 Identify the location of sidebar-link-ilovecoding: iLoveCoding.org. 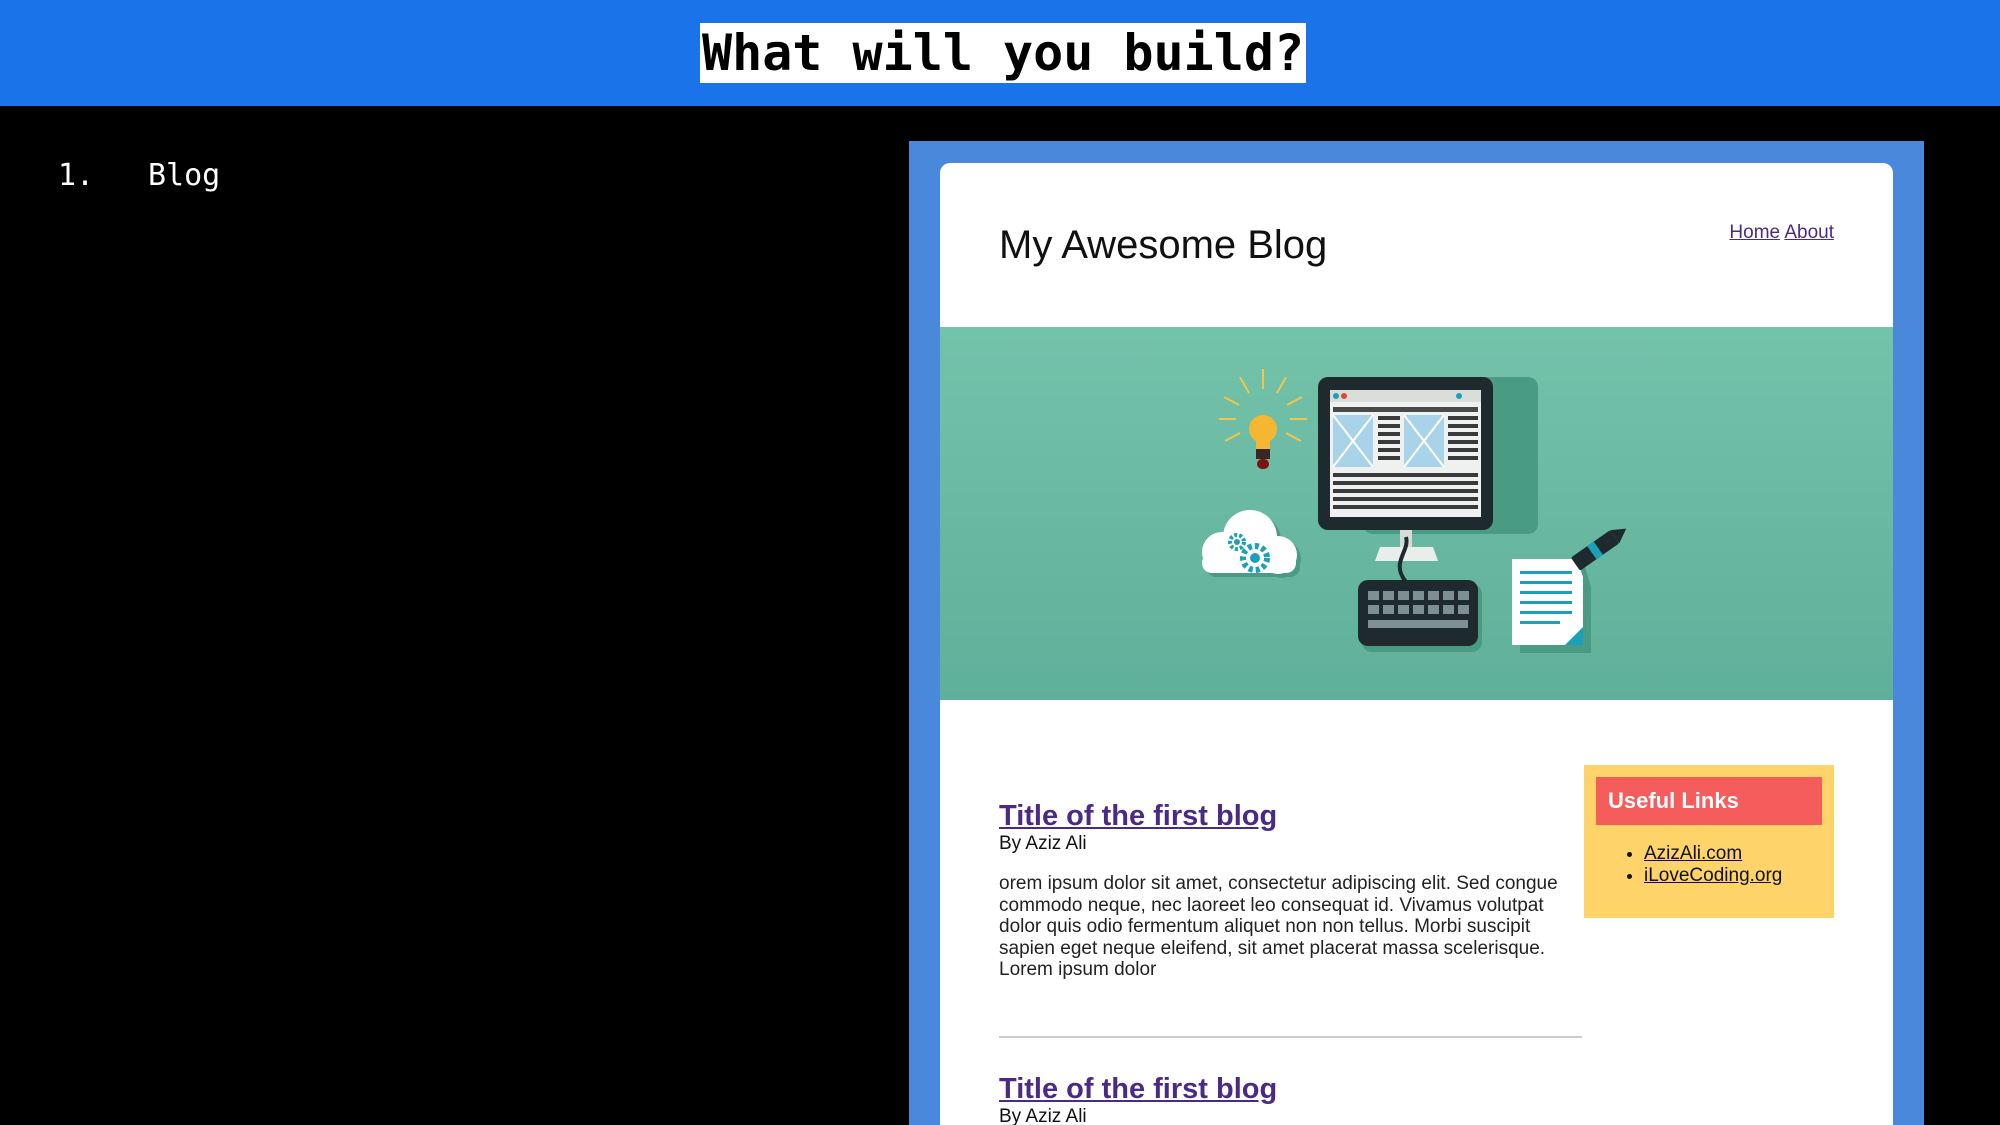
(1713, 875).